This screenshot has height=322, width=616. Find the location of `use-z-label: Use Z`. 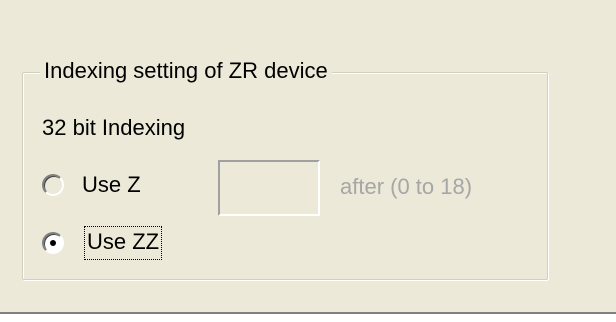

use-z-label: Use Z is located at coordinates (111, 185).